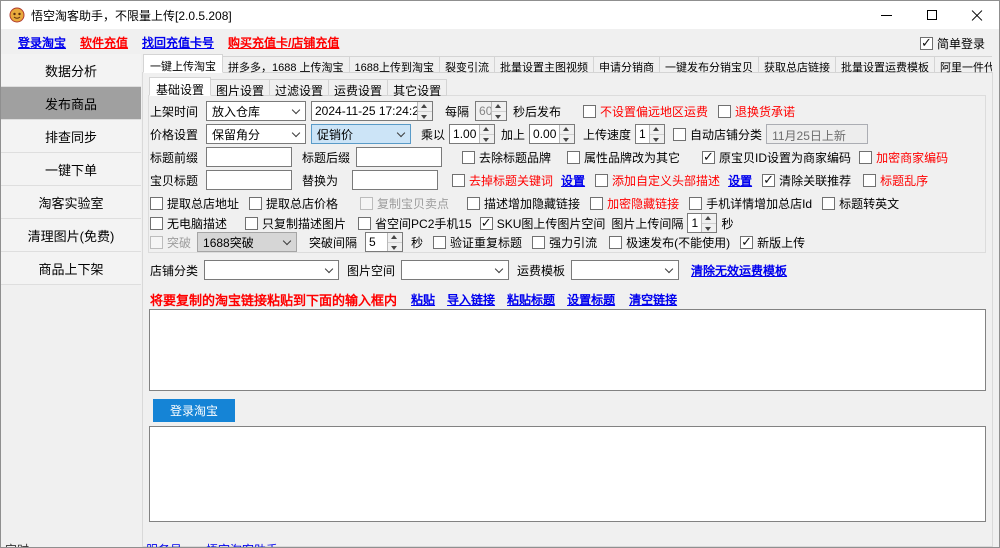 This screenshot has height=548, width=1000. Describe the element at coordinates (756, 111) in the screenshot. I see `return-promise-checkbox: 退换货承诺` at that location.